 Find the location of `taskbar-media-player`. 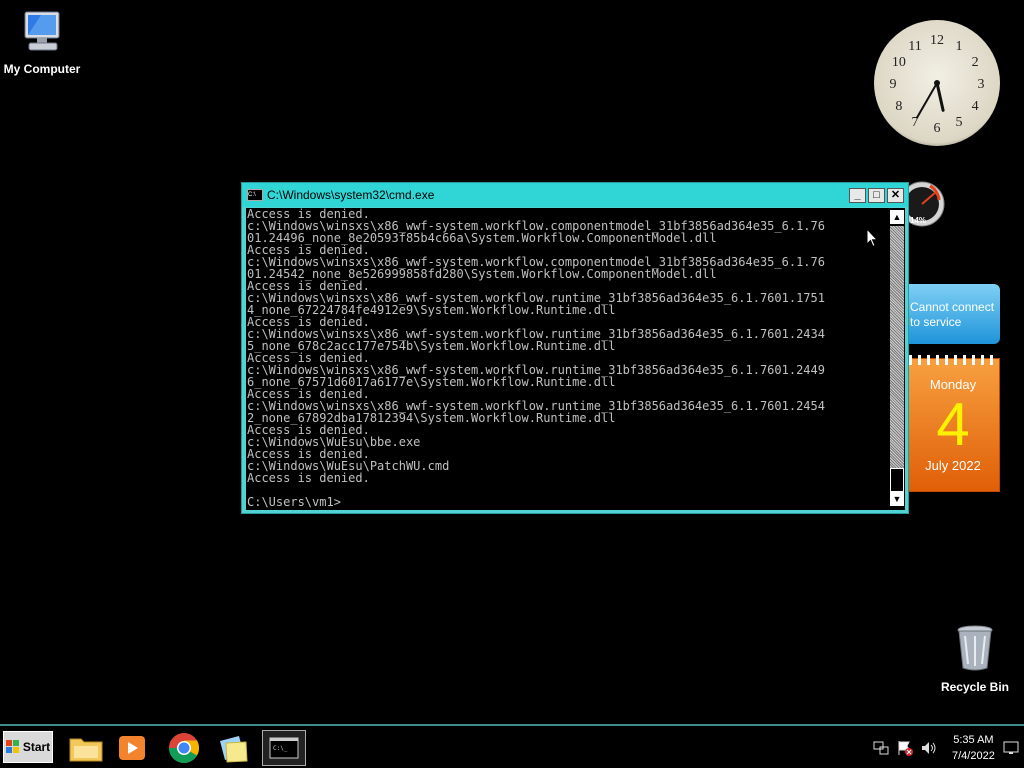

taskbar-media-player is located at coordinates (132, 748).